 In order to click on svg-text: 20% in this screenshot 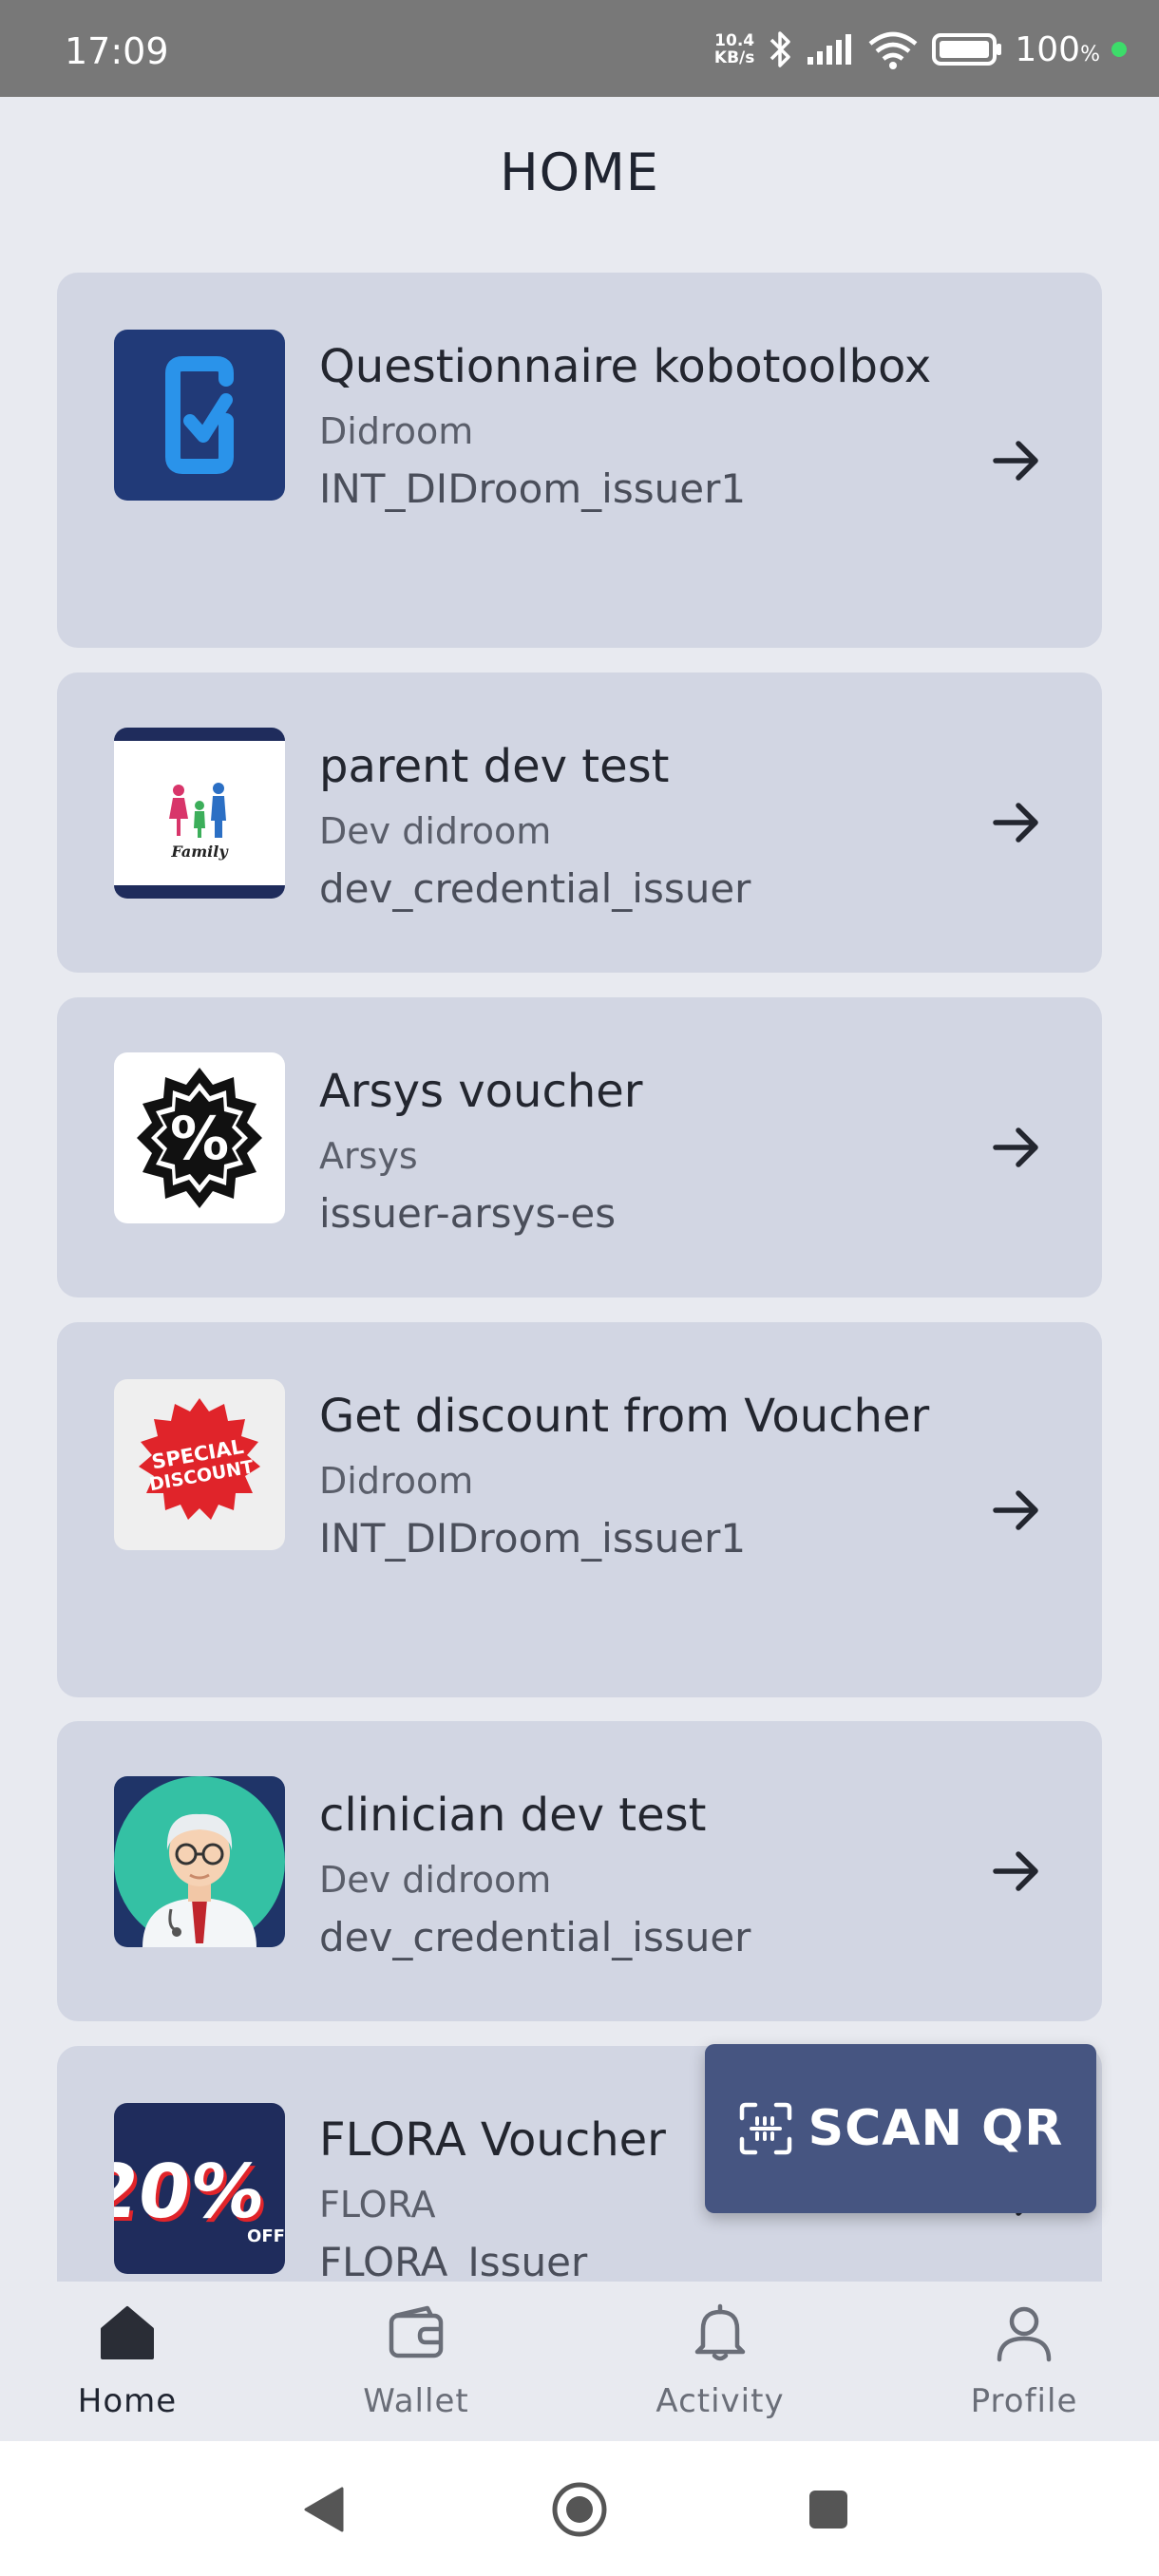, I will do `click(192, 2192)`.